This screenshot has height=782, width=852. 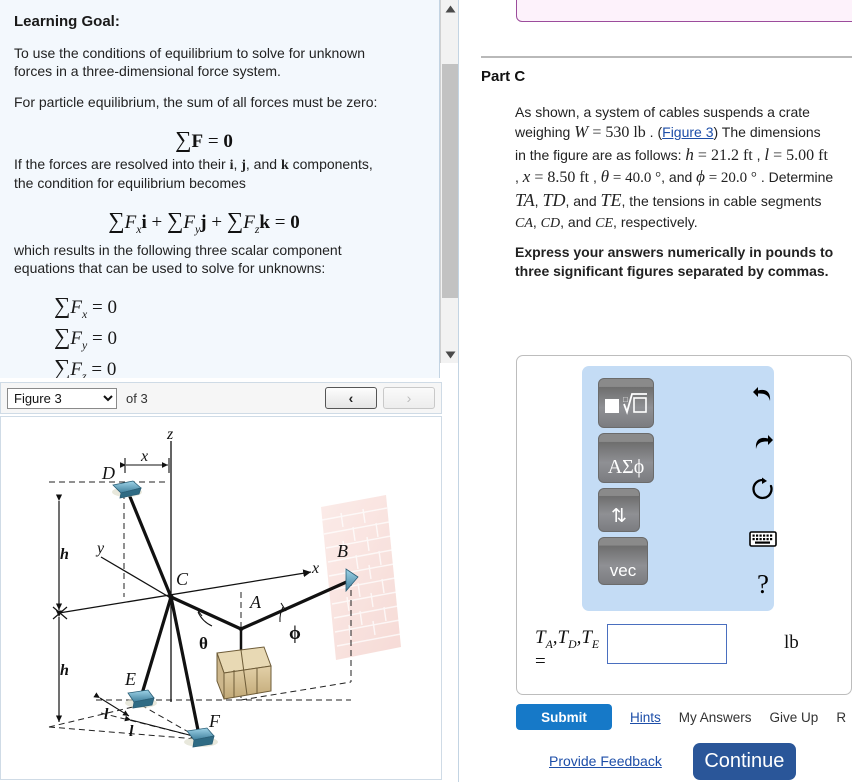 I want to click on label-D: D, so click(x=108, y=473).